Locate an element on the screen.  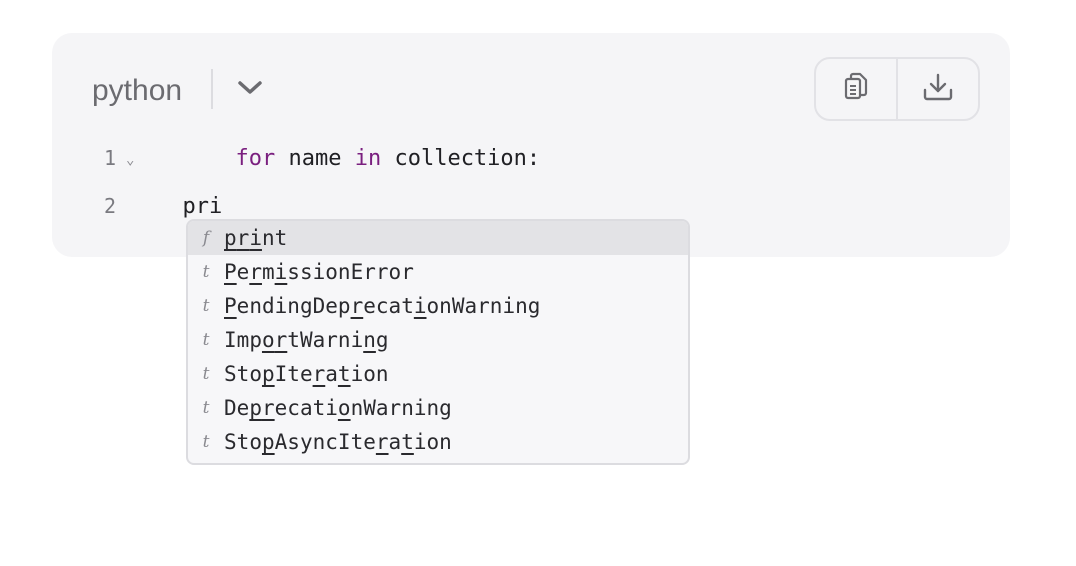
code-actions is located at coordinates (897, 89).